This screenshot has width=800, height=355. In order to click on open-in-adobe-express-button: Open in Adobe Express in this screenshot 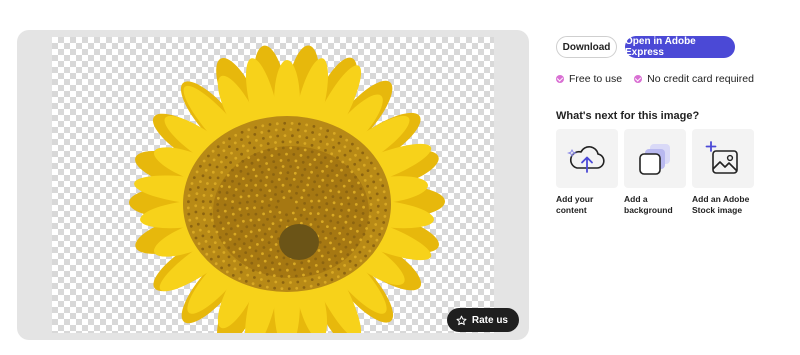, I will do `click(680, 47)`.